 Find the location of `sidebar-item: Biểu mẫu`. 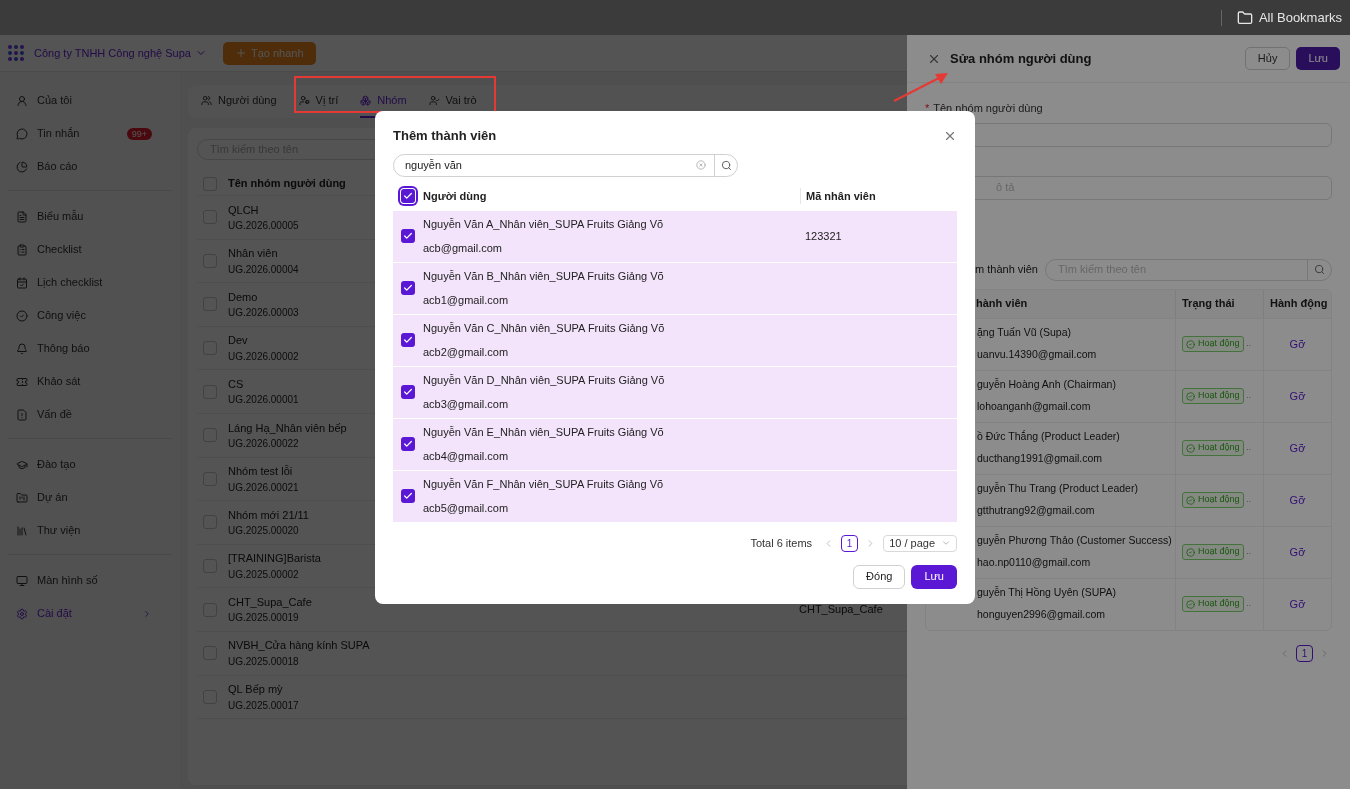

sidebar-item: Biểu mẫu is located at coordinates (90, 216).